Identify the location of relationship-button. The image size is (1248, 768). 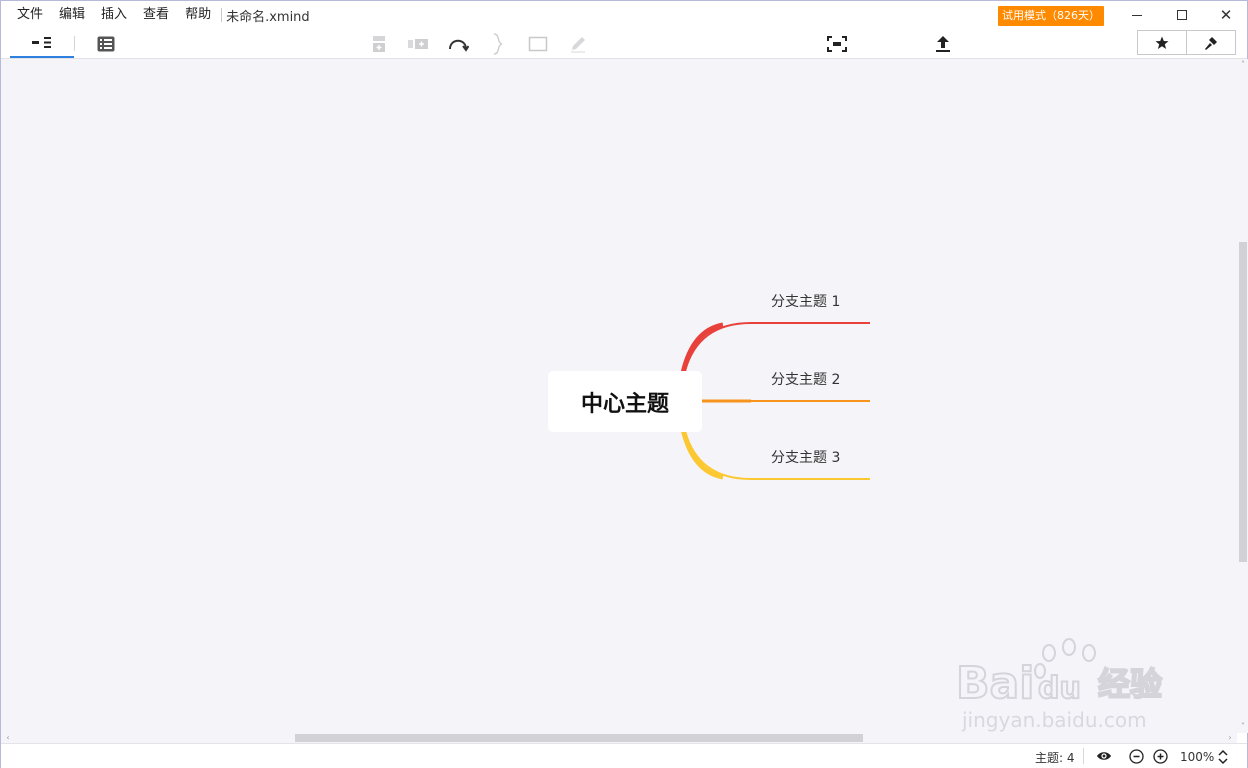
(458, 44).